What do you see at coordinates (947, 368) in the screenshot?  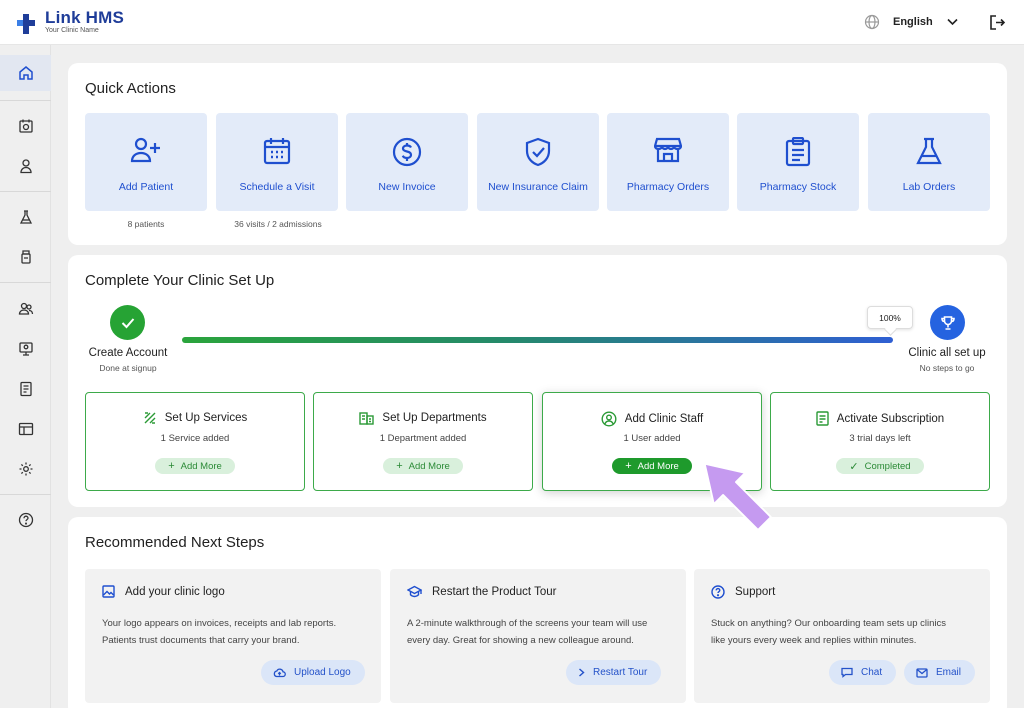 I see `clinic-setup-sub: No steps to go` at bounding box center [947, 368].